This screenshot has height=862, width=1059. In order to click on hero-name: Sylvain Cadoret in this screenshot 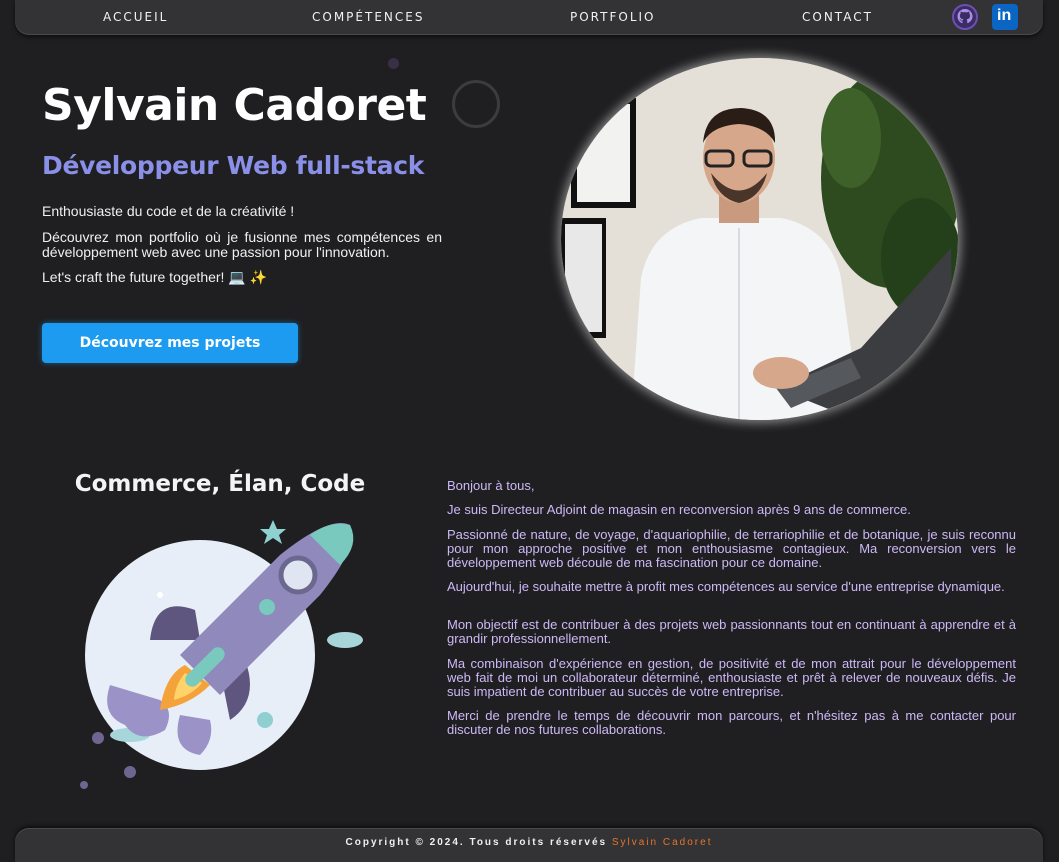, I will do `click(234, 105)`.